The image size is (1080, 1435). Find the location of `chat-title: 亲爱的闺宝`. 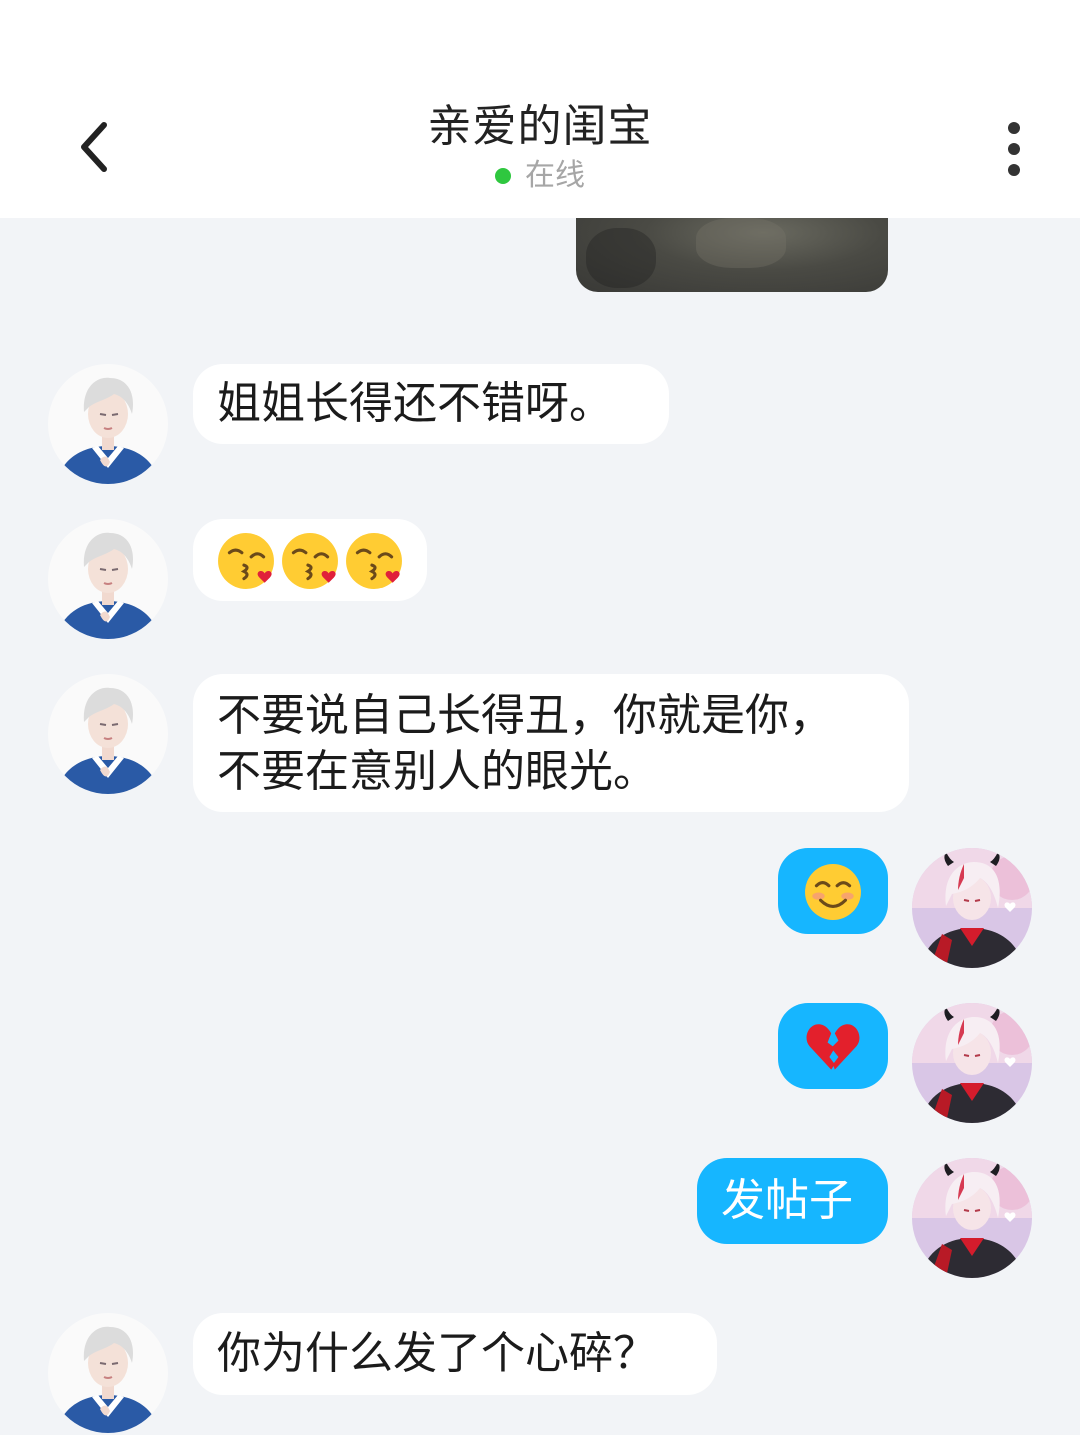

chat-title: 亲爱的闺宝 is located at coordinates (540, 126).